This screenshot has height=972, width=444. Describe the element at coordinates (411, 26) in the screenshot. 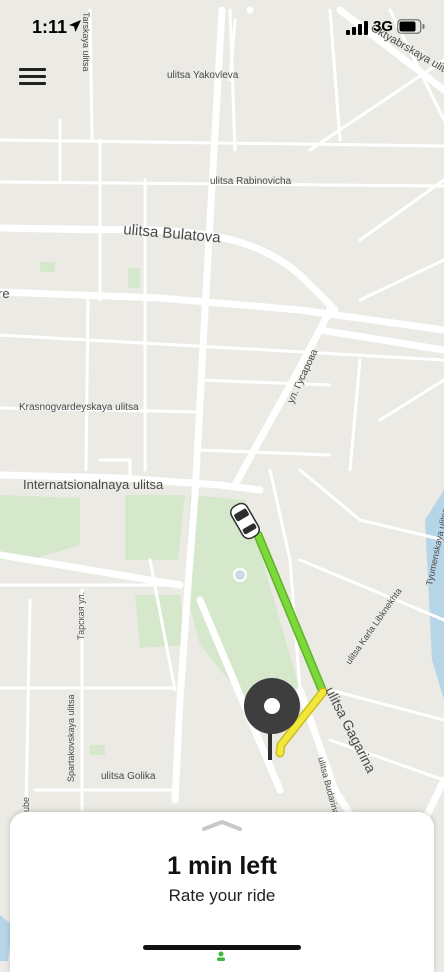

I see `battery-icon` at that location.